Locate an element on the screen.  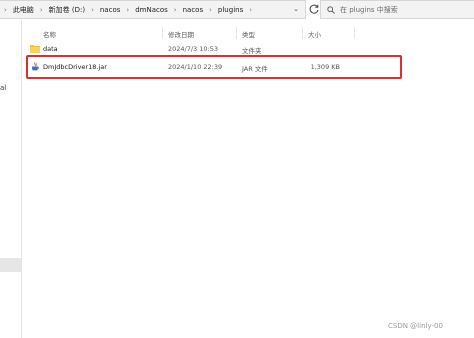
refresh-icon is located at coordinates (314, 9).